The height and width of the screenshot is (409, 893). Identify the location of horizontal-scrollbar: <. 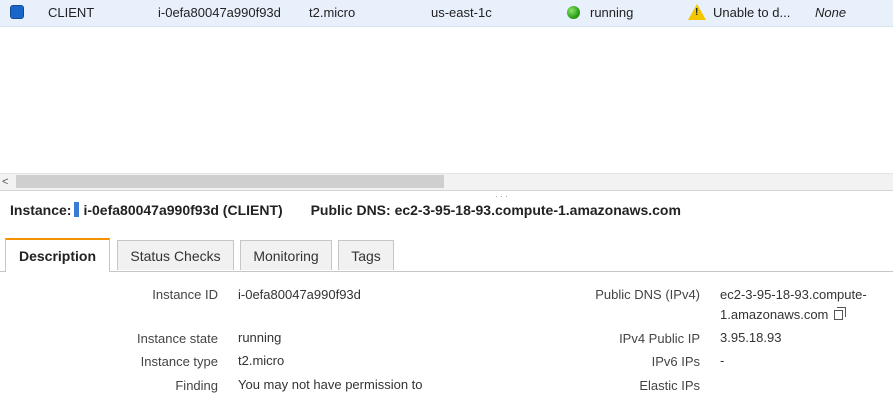
(446, 181).